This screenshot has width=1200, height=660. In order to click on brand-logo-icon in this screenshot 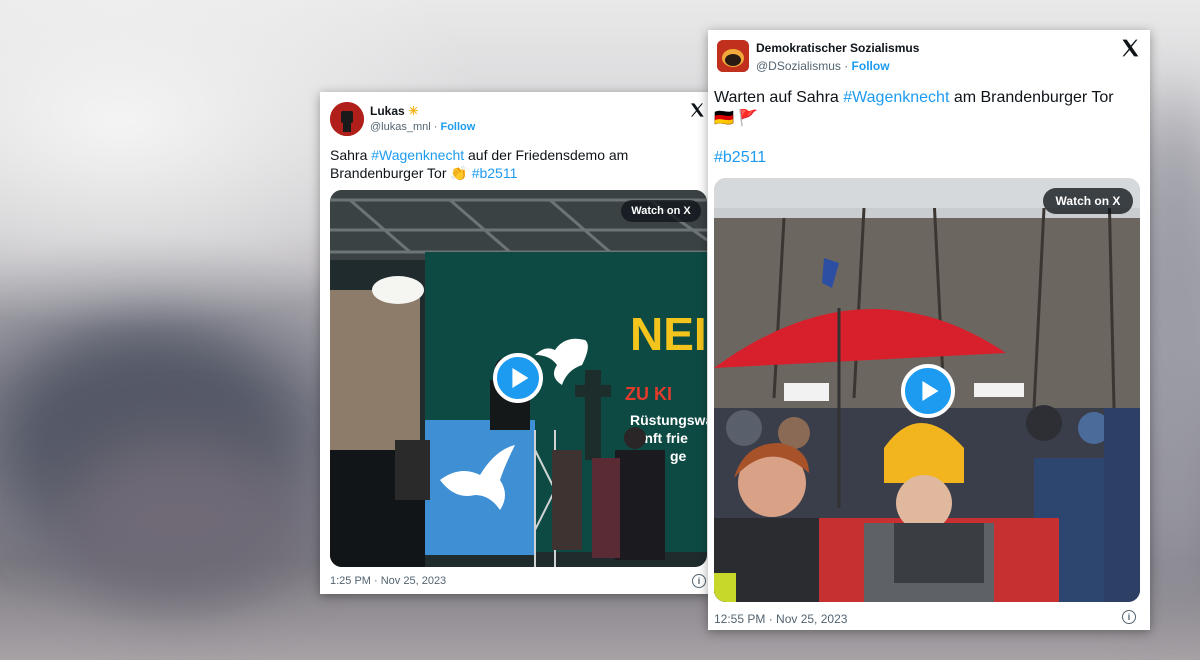, I will do `click(733, 56)`.